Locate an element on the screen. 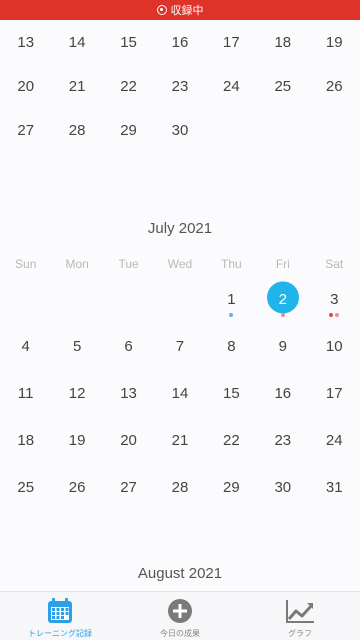 This screenshot has height=640, width=360. tab-training-record: トレーニング記録 is located at coordinates (60, 616).